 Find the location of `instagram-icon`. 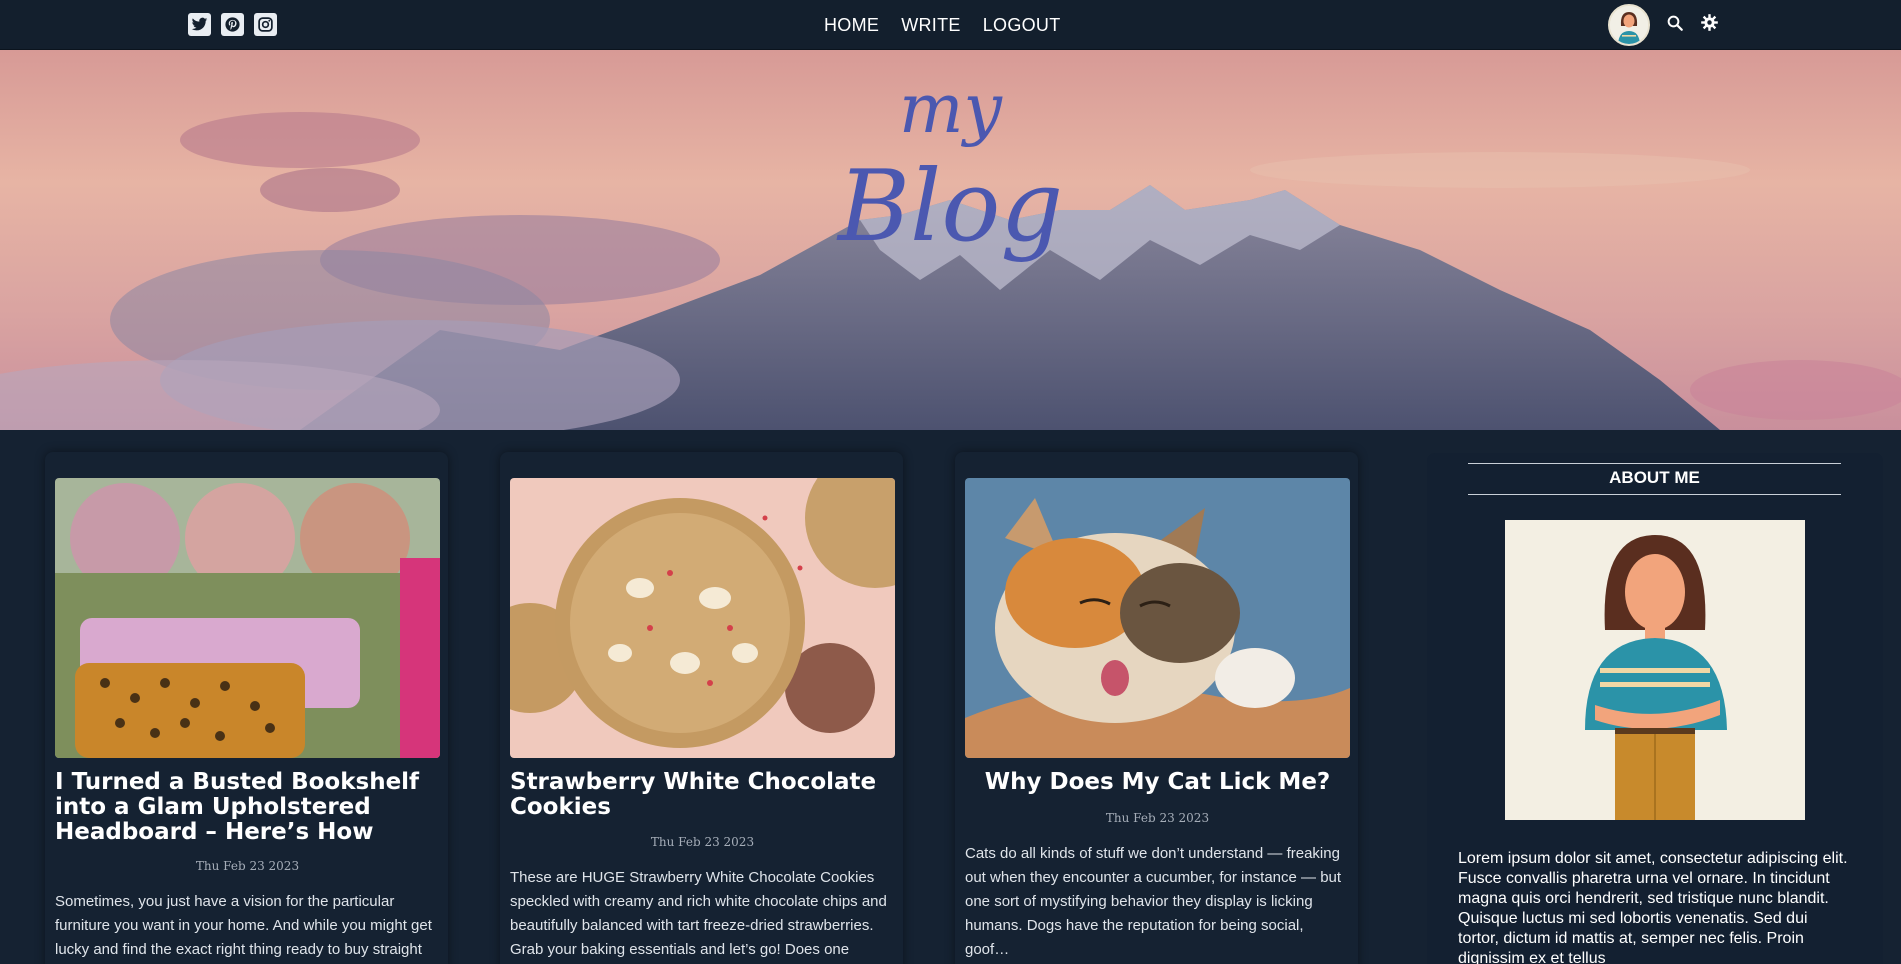

instagram-icon is located at coordinates (265, 24).